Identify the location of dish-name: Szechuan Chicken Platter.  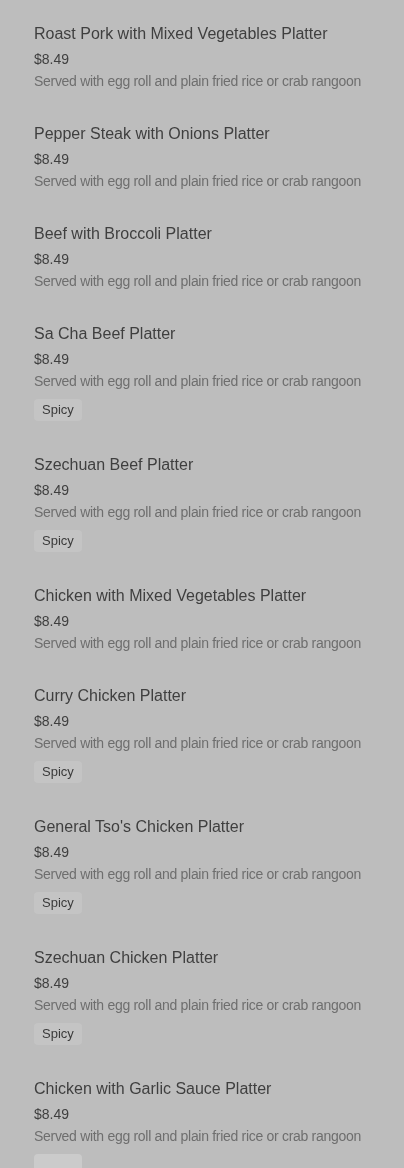
(127, 958).